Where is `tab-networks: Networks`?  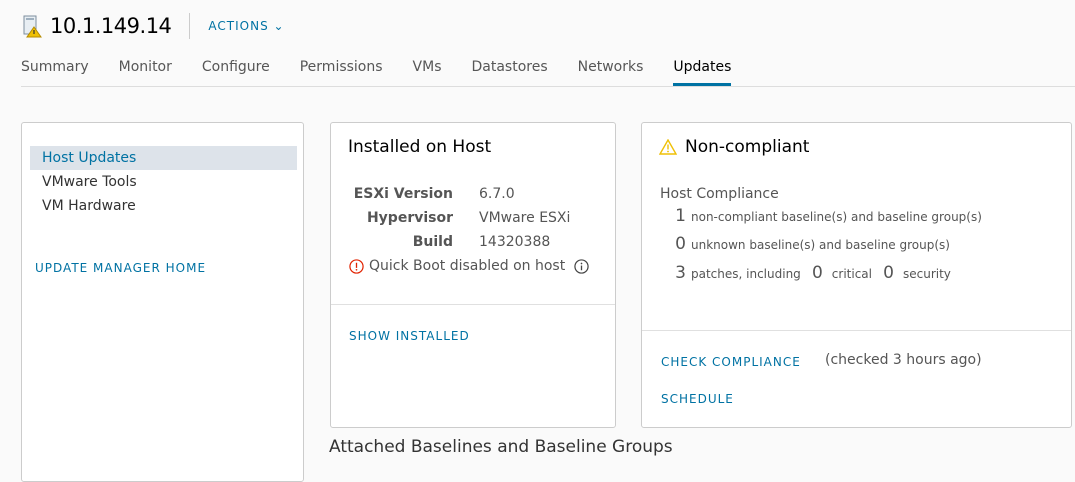 tab-networks: Networks is located at coordinates (611, 72).